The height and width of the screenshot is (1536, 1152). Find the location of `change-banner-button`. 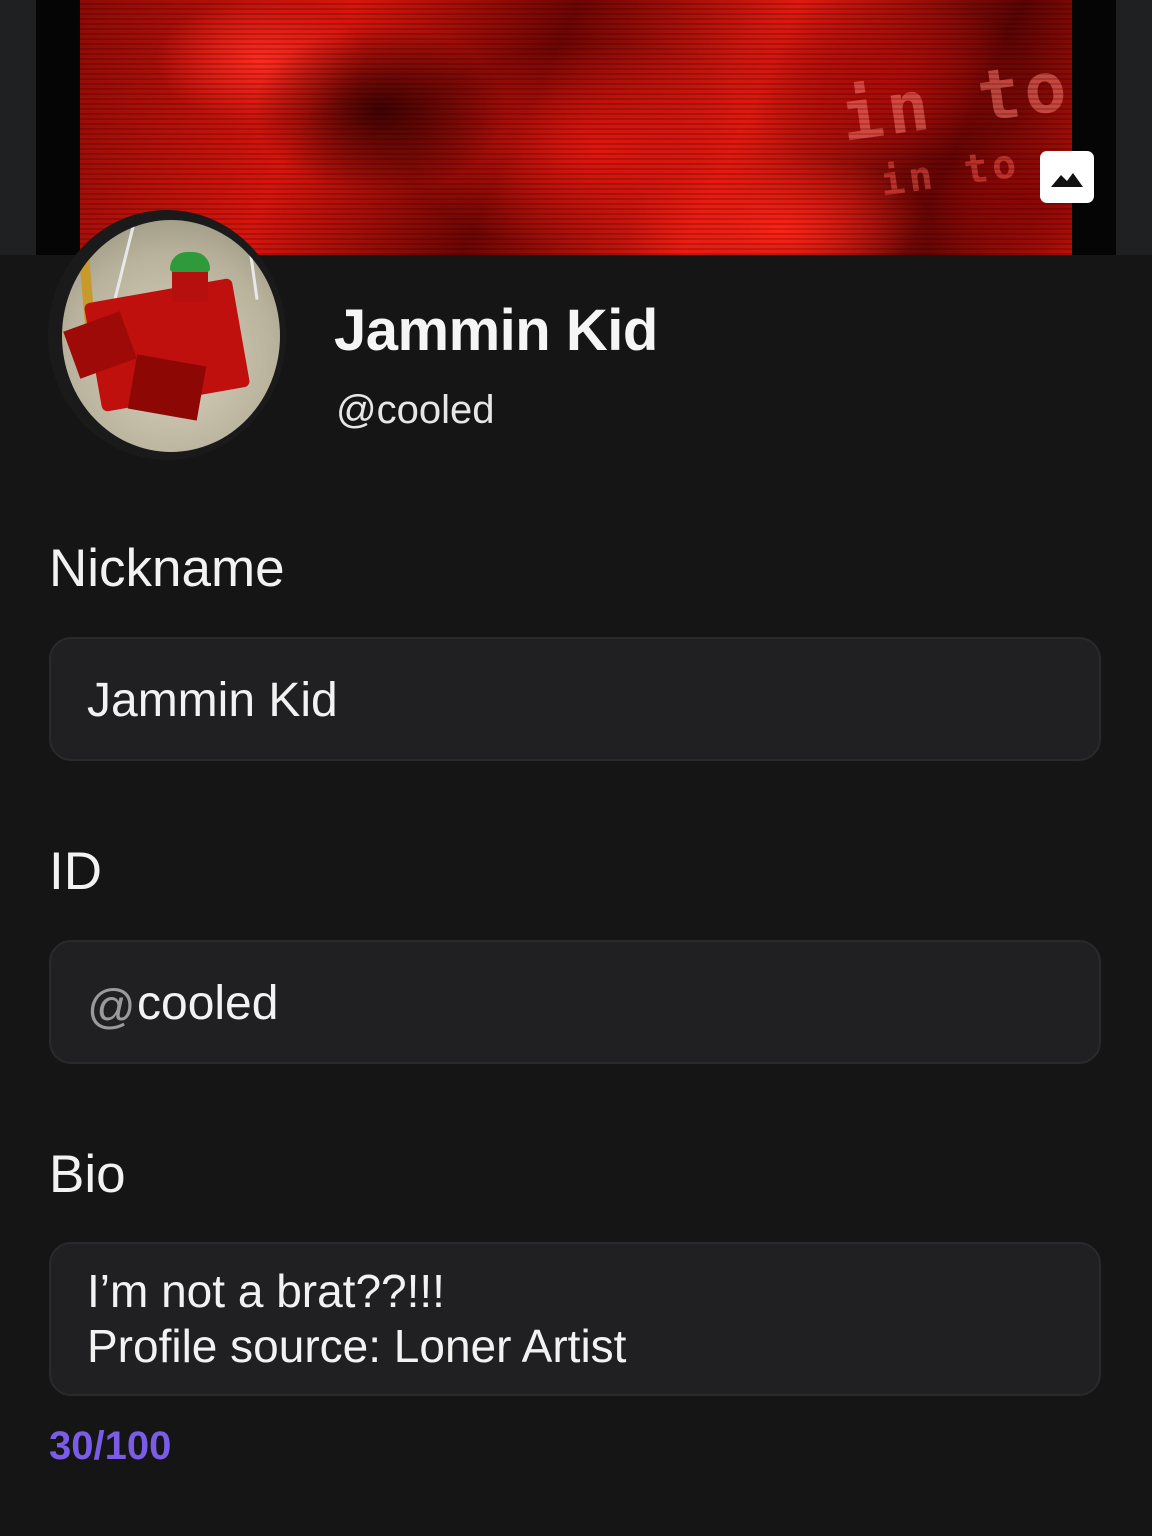

change-banner-button is located at coordinates (1067, 177).